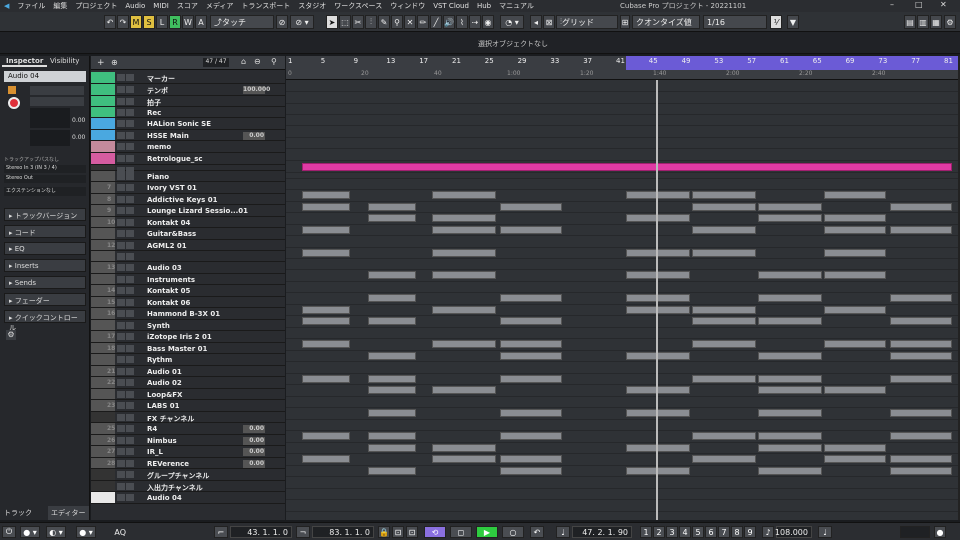 This screenshot has height=540, width=960. Describe the element at coordinates (724, 532) in the screenshot. I see `marker-7-icon: 7` at that location.